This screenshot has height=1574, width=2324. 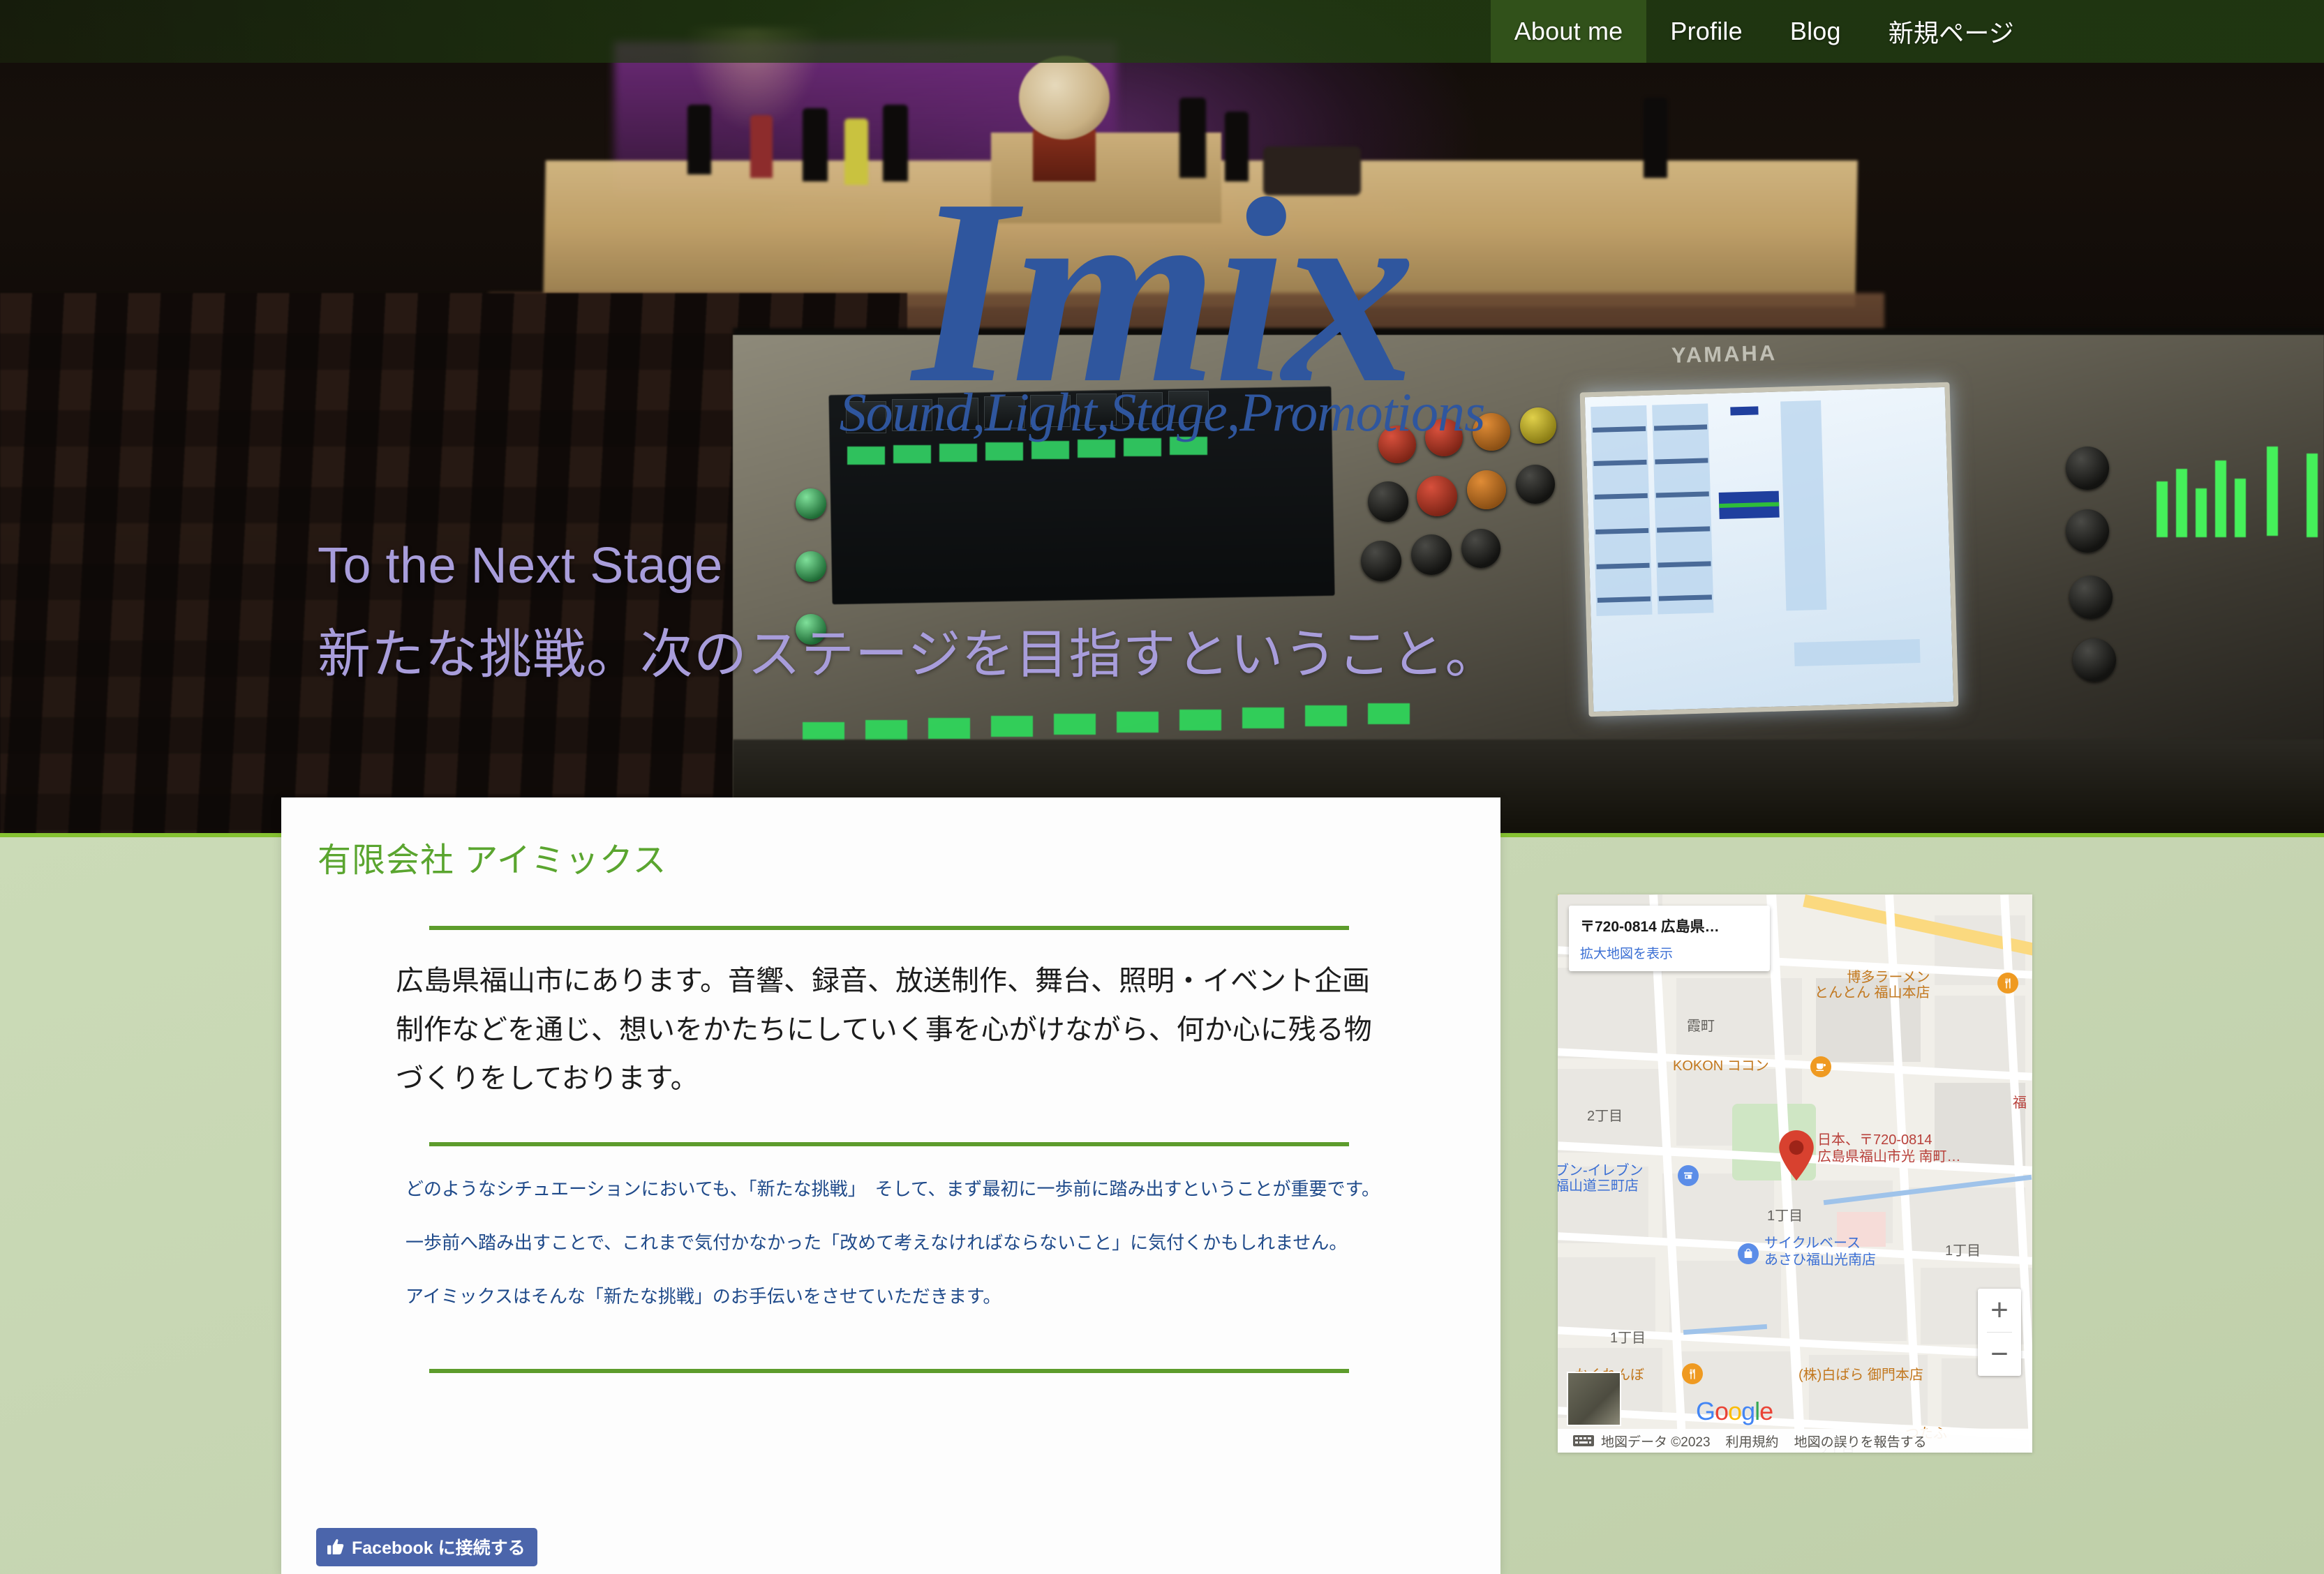 I want to click on nav-item-list: About me Profile Blog 新規ページ, so click(x=1907, y=31).